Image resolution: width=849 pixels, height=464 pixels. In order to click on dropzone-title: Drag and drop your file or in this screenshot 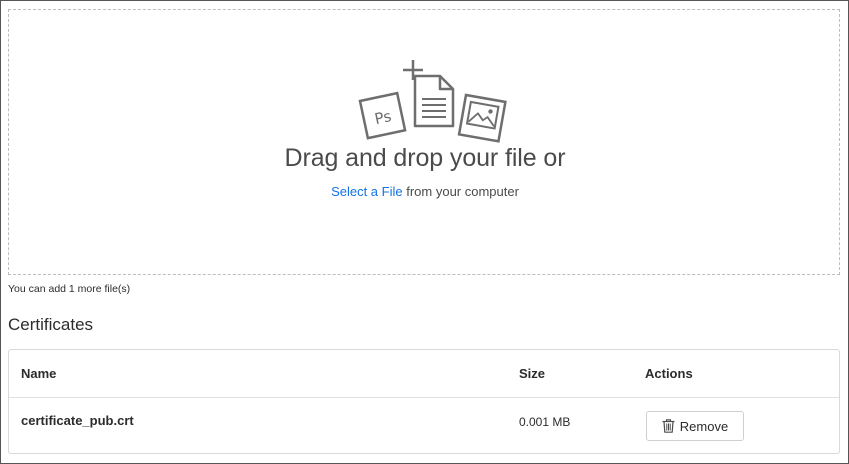, I will do `click(425, 158)`.